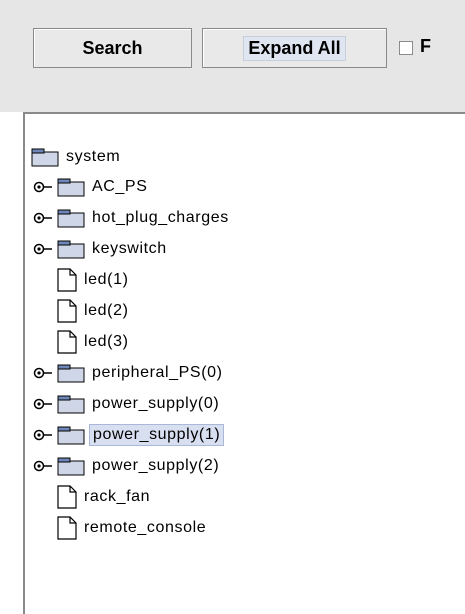  I want to click on tree-item: remote_console, so click(133, 528).